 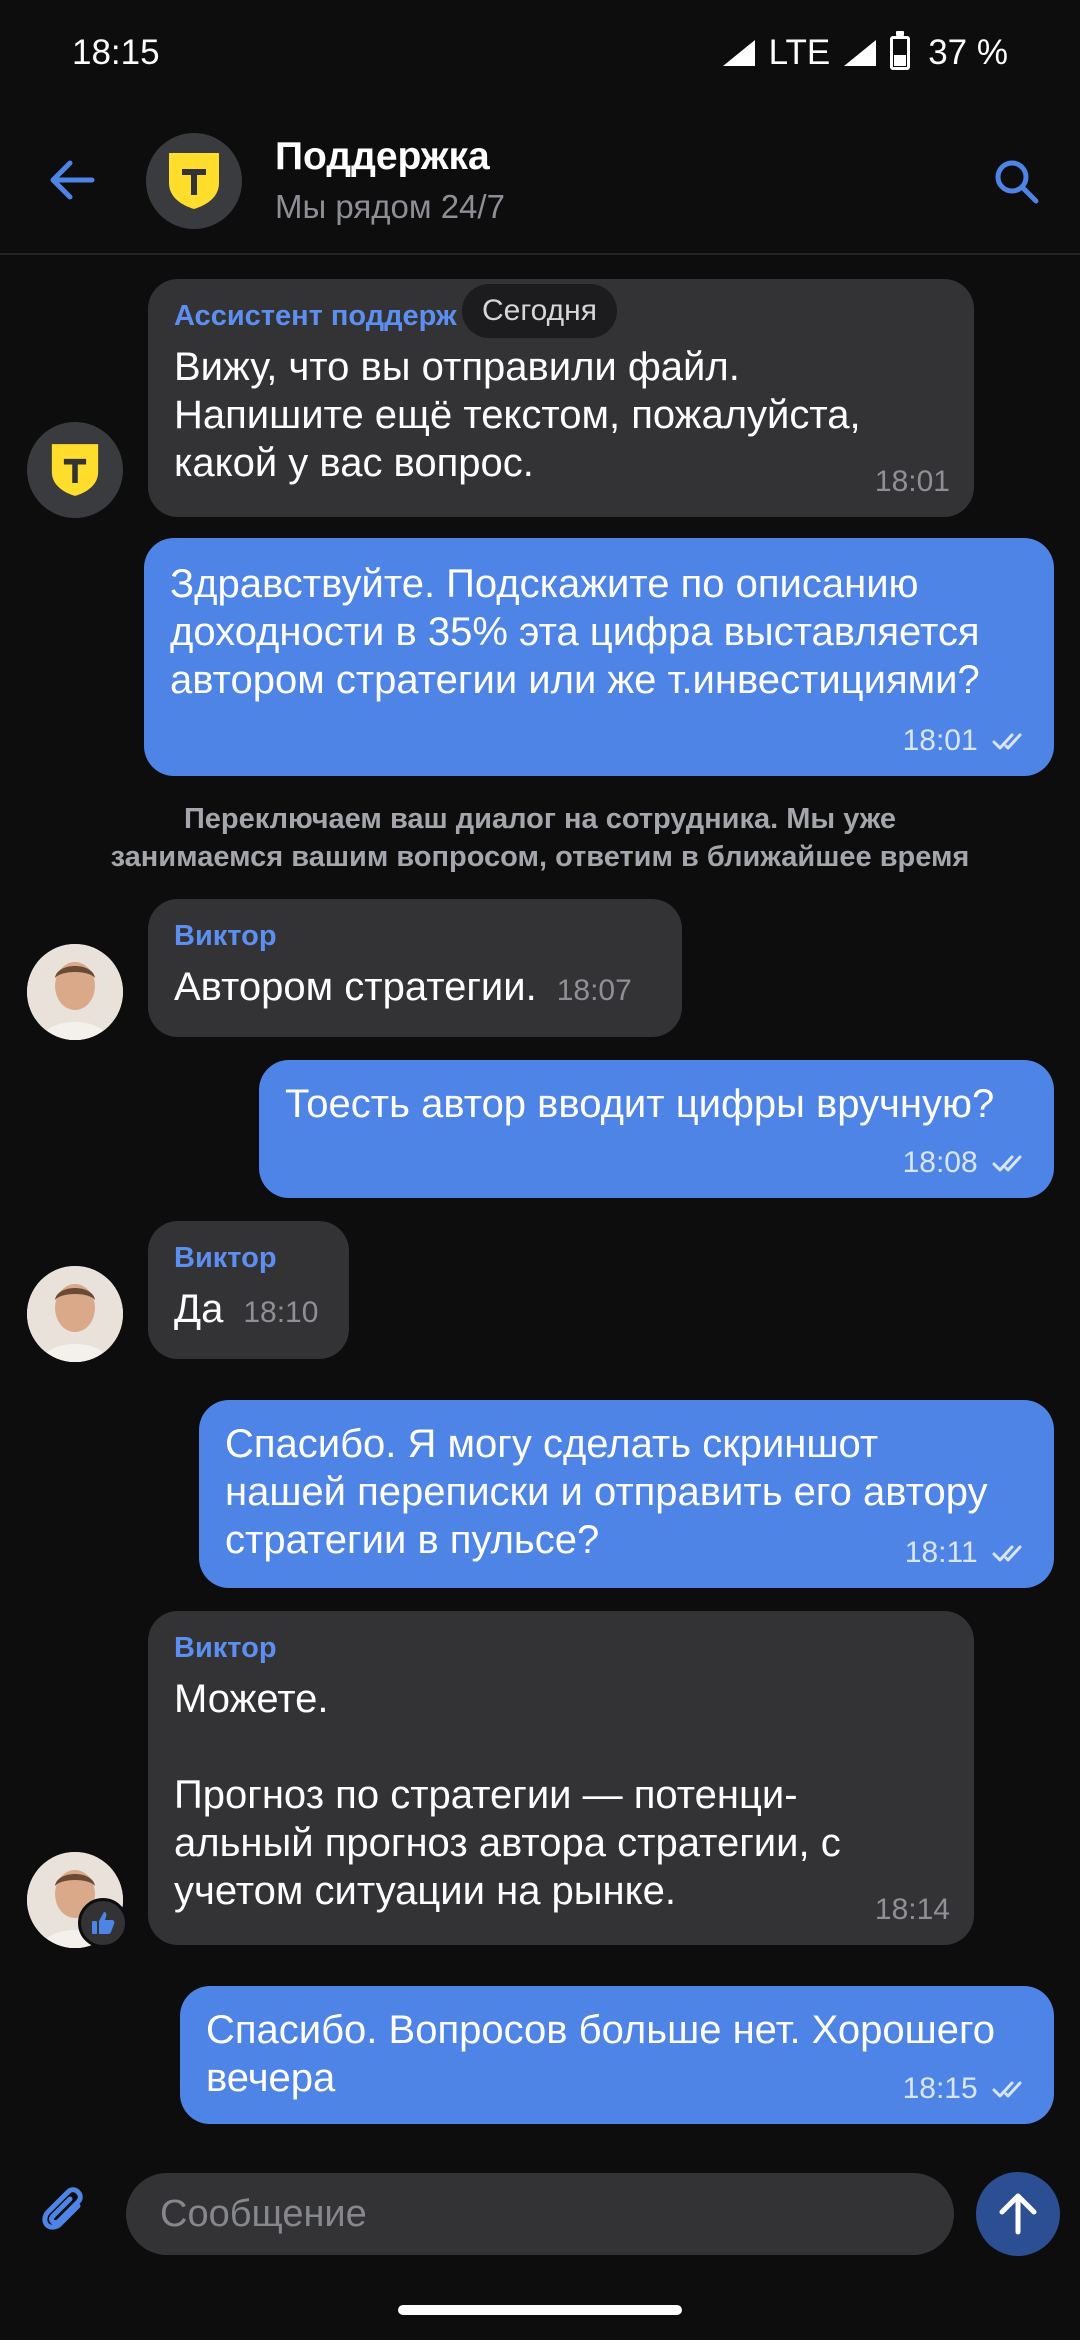 I want to click on network-label: LTE, so click(x=799, y=52).